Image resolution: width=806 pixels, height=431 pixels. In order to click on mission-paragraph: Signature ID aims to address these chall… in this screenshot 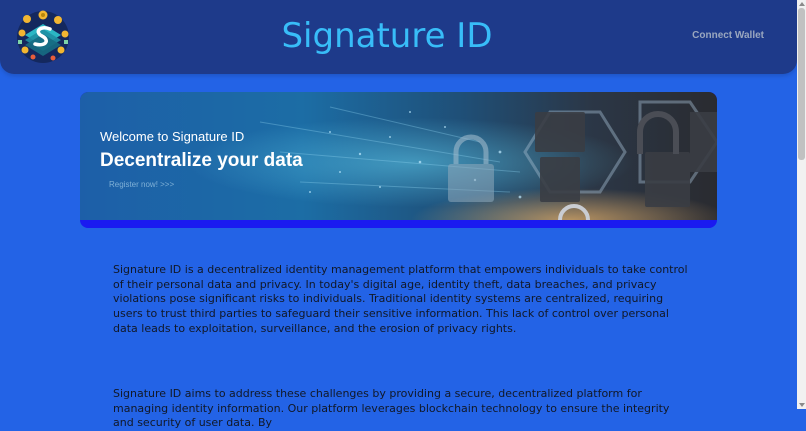, I will do `click(391, 408)`.